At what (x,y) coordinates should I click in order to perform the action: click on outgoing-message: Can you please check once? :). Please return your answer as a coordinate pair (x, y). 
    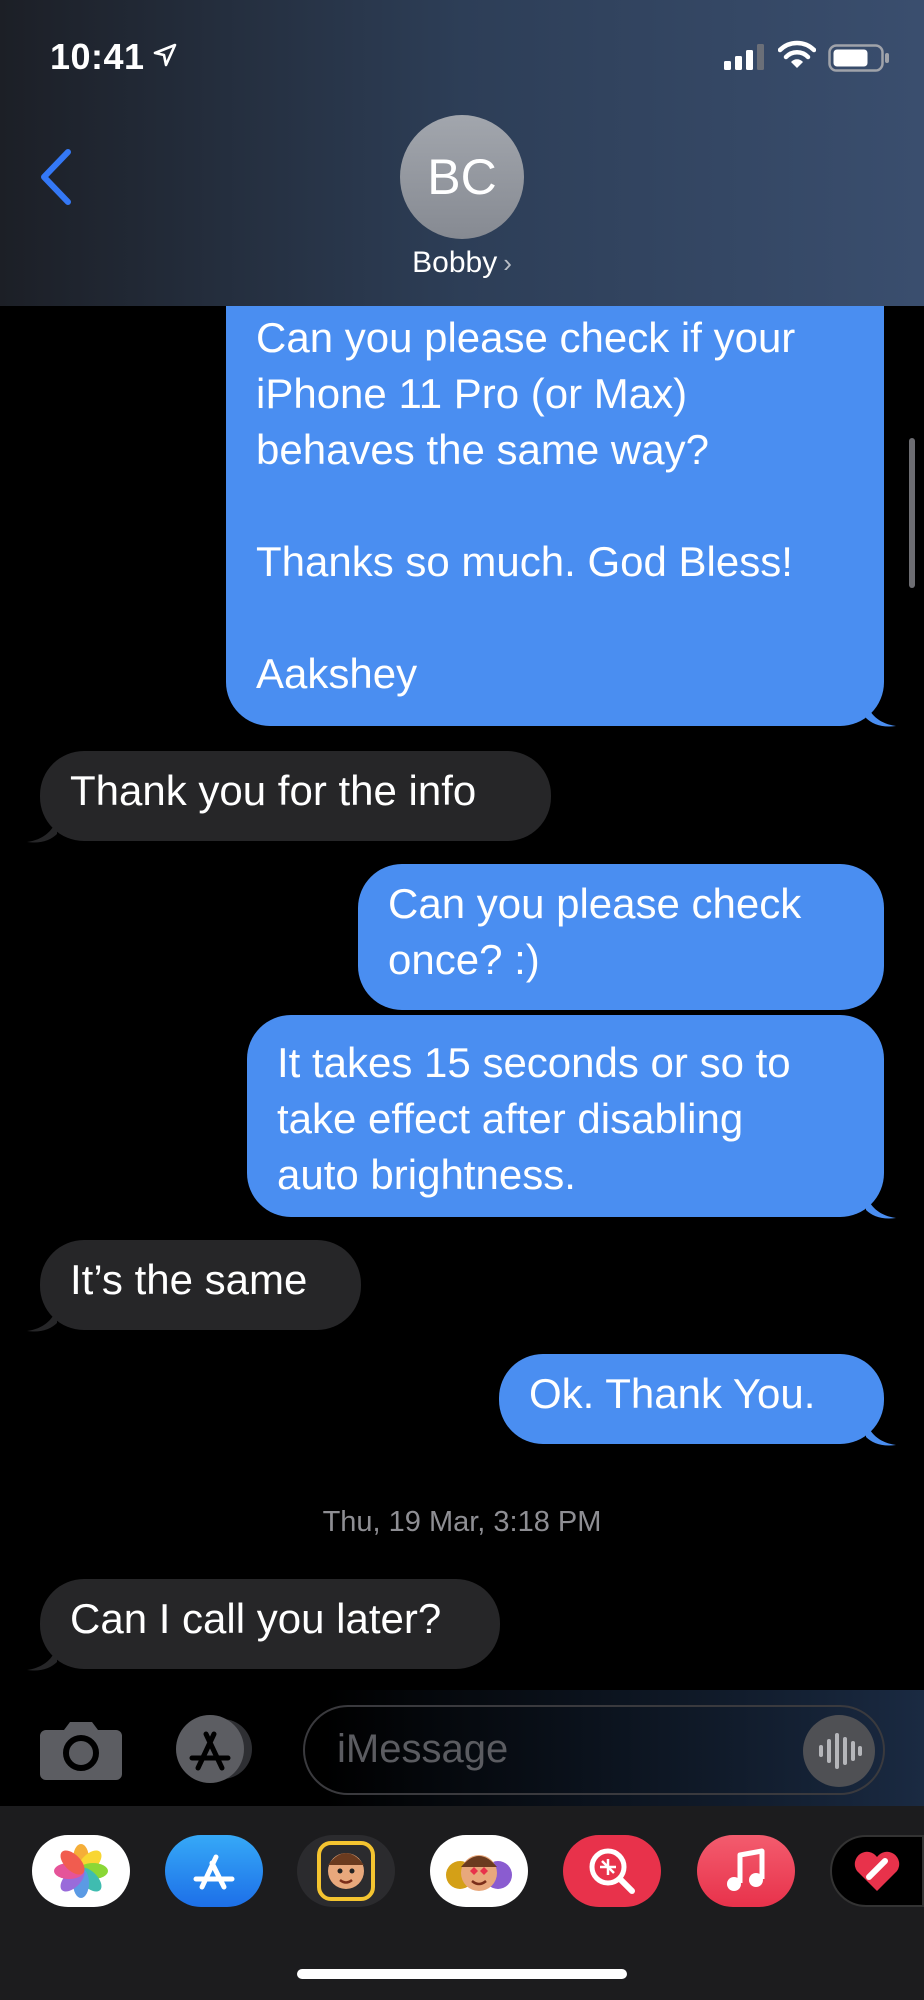
    Looking at the image, I should click on (621, 937).